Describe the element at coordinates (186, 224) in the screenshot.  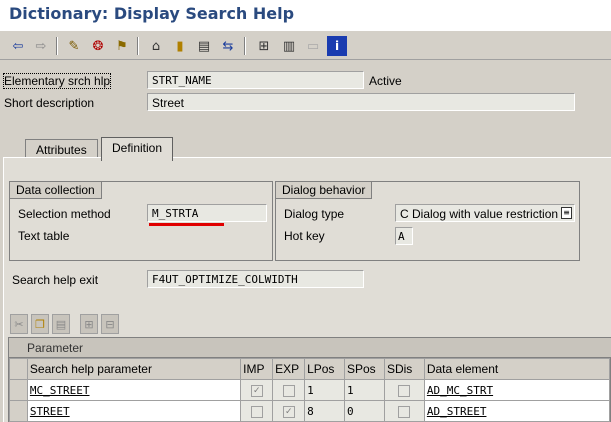
I see `selection-method-red-underline` at that location.